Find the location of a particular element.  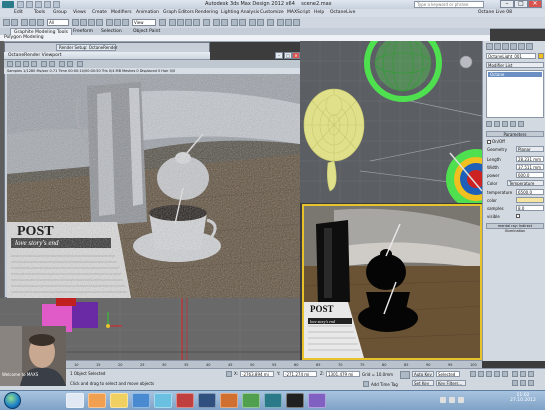

menu-tools: Tools is located at coordinates (39, 12).